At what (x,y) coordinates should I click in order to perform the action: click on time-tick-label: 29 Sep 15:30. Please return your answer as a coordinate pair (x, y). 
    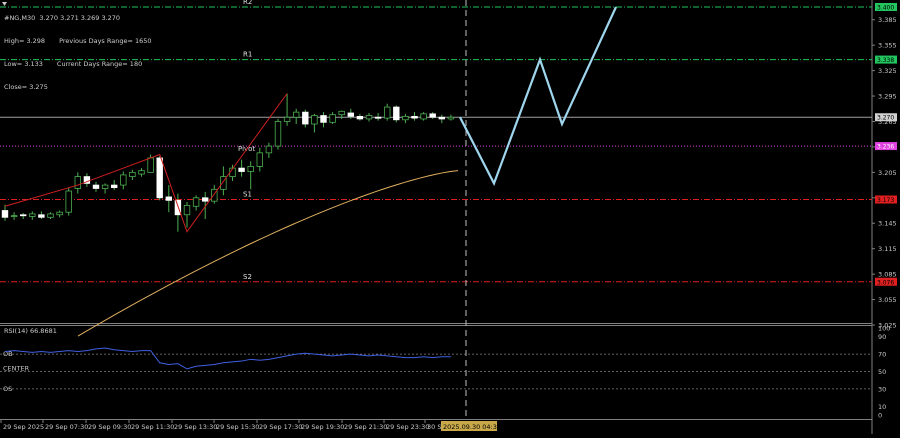
    Looking at the image, I should click on (237, 427).